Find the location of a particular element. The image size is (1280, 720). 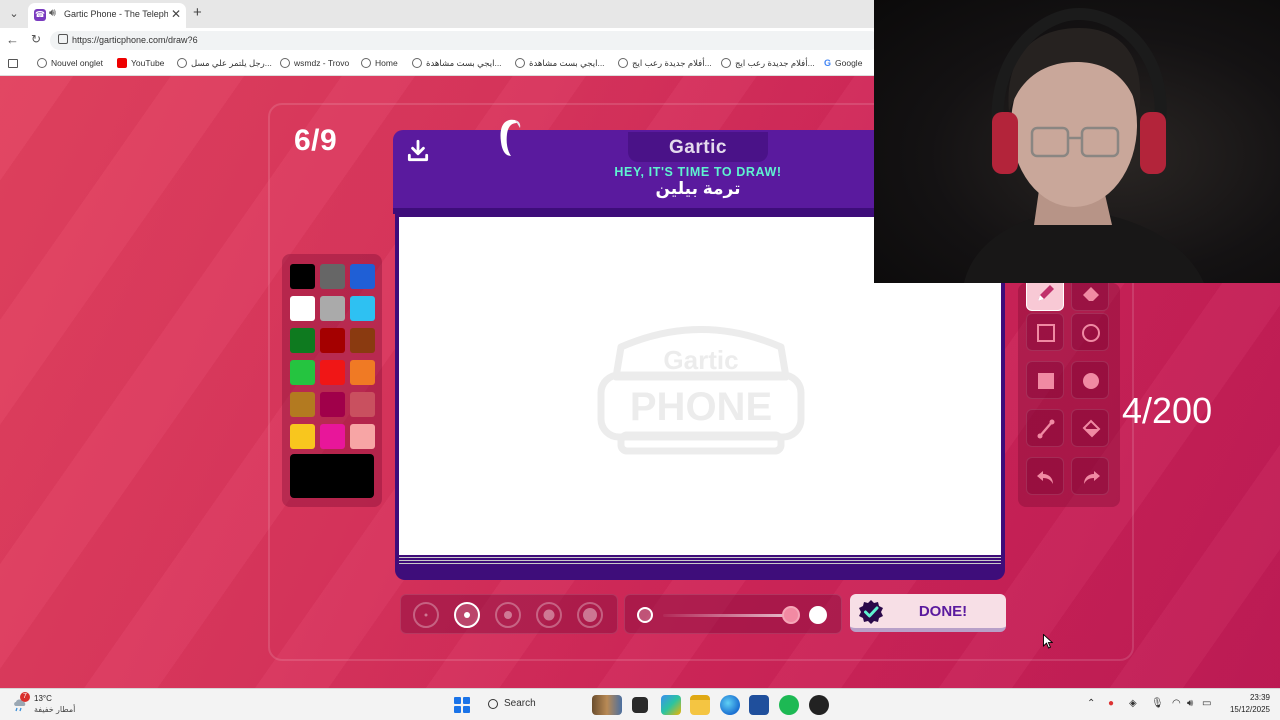

windows-start-icon is located at coordinates (462, 705).